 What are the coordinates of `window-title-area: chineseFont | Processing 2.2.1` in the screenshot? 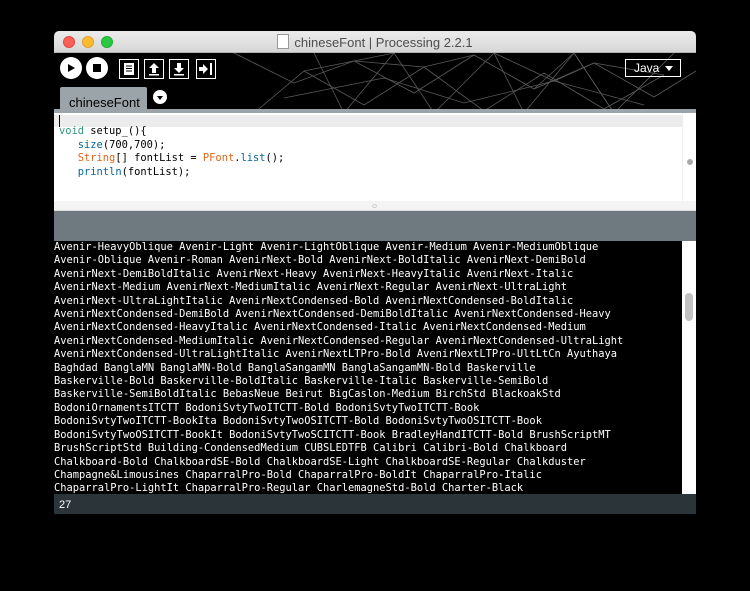 It's located at (375, 42).